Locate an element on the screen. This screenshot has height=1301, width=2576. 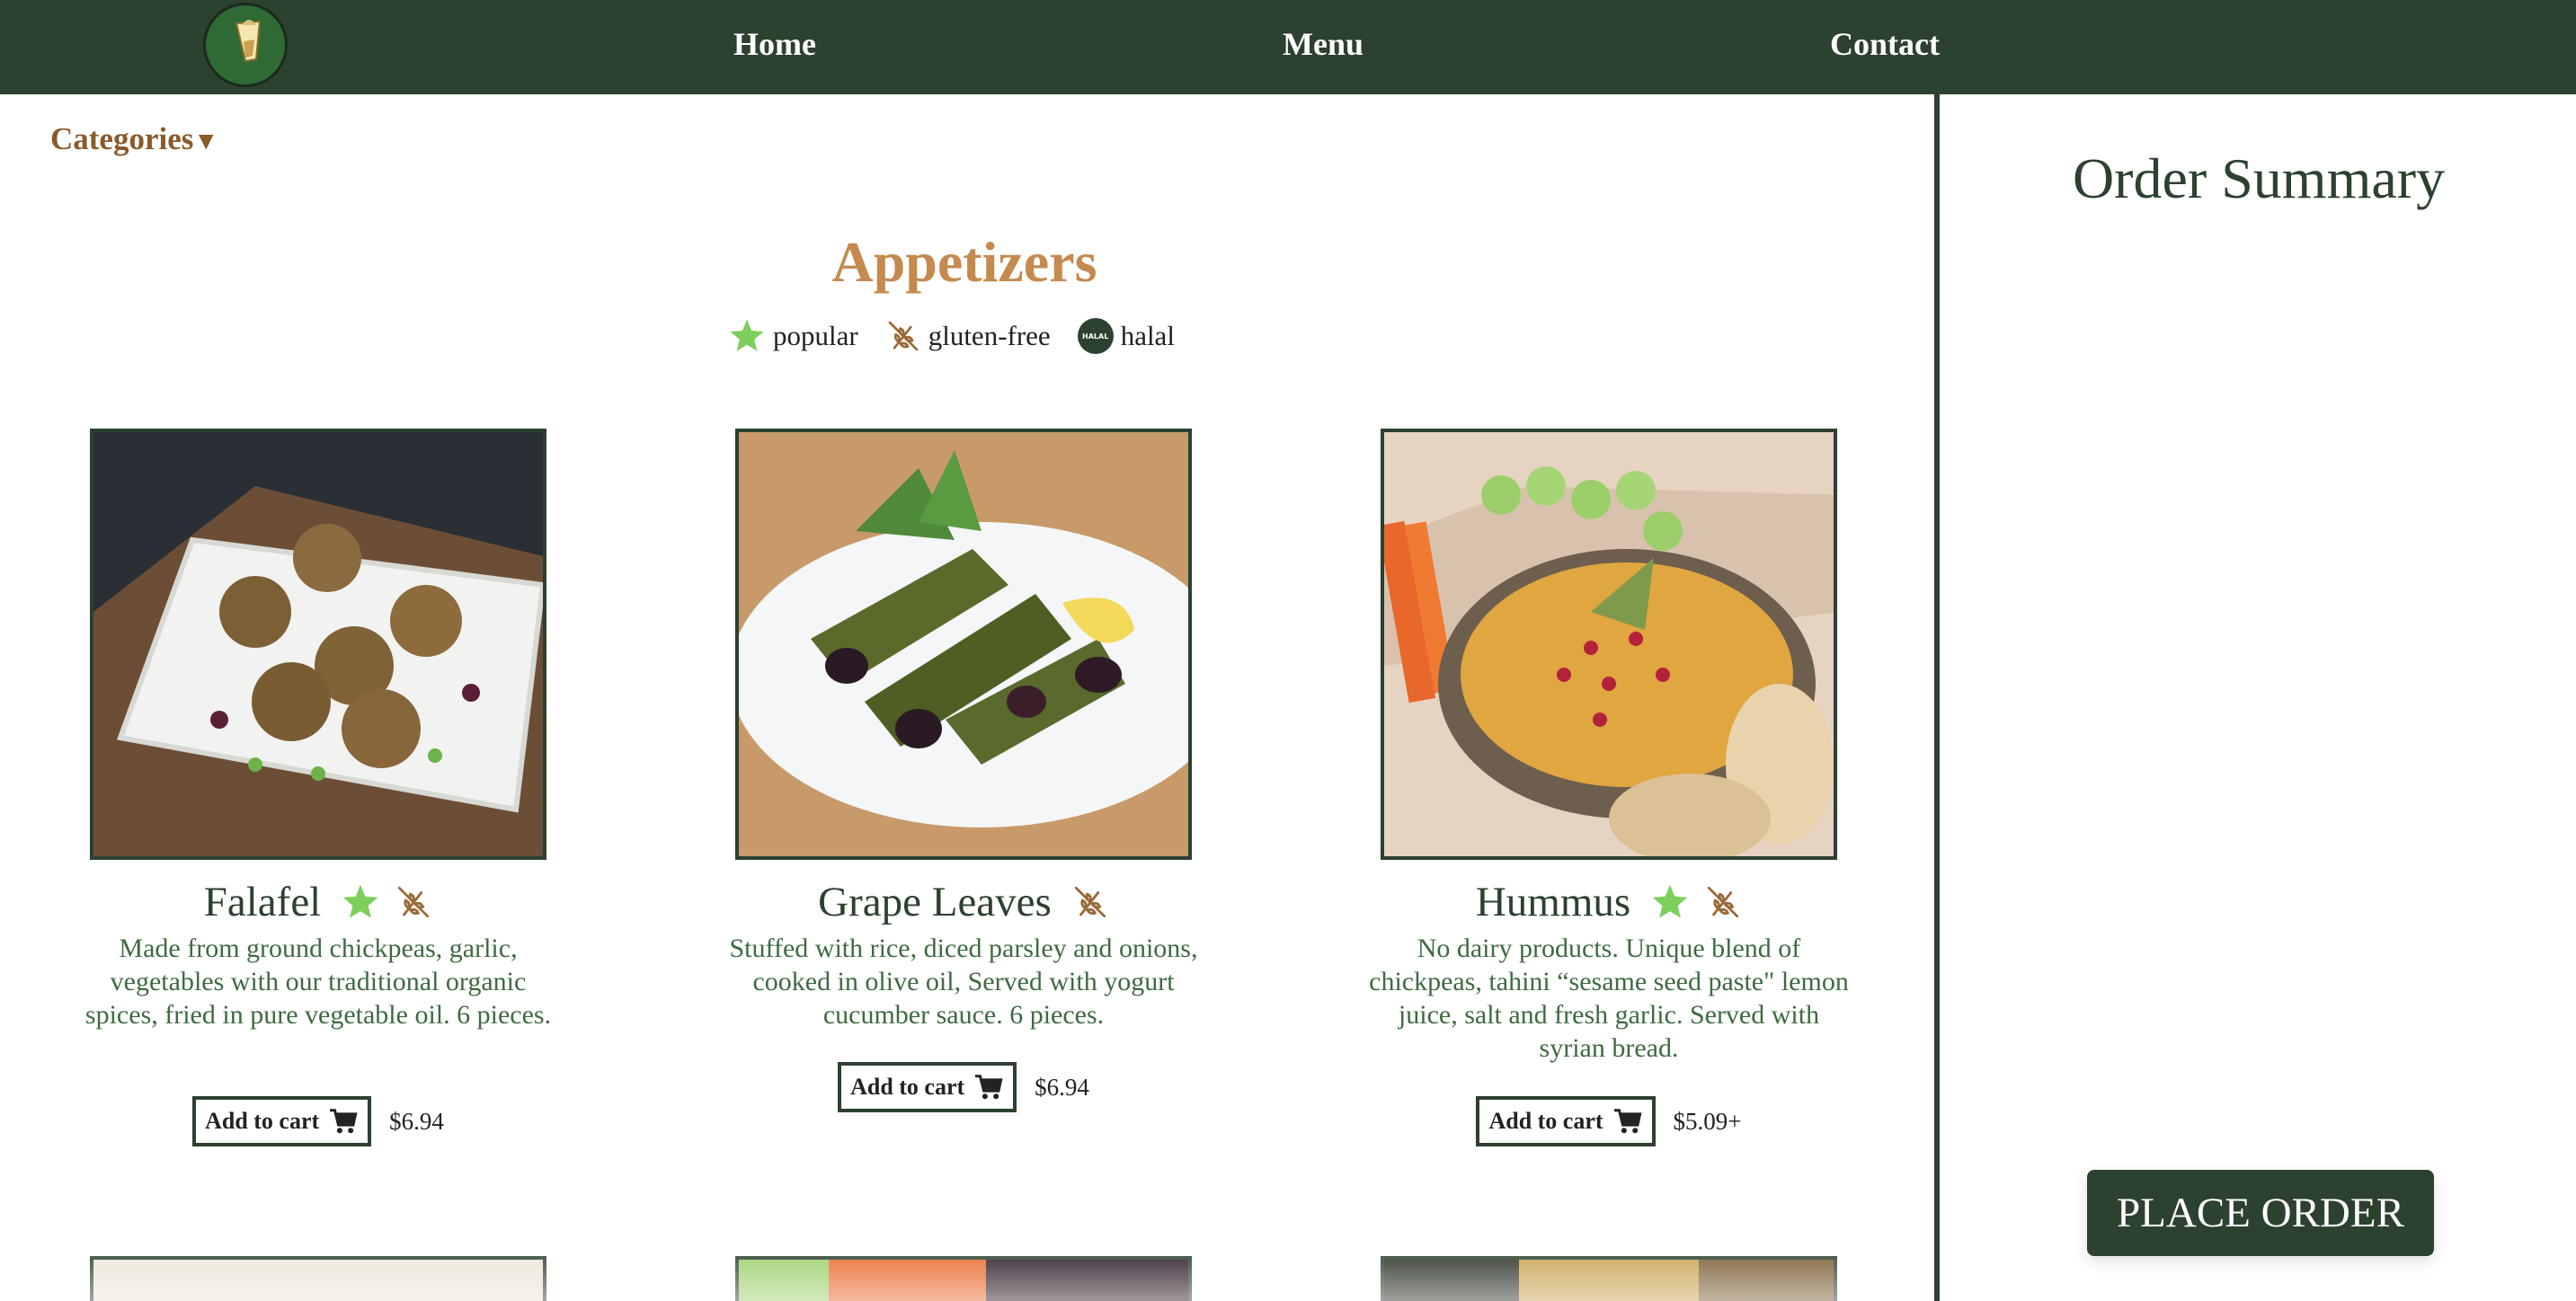
buy-row: Add to cart $5.09+ is located at coordinates (1608, 1121).